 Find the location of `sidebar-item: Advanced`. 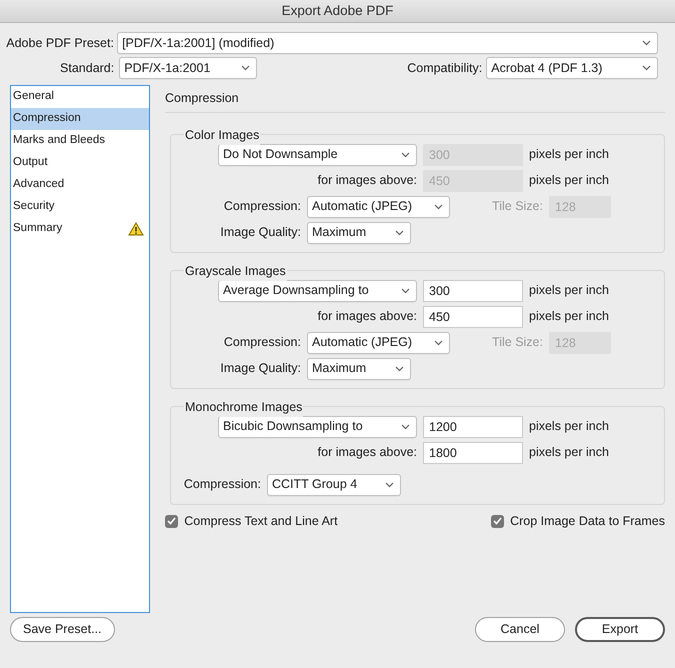

sidebar-item: Advanced is located at coordinates (80, 185).